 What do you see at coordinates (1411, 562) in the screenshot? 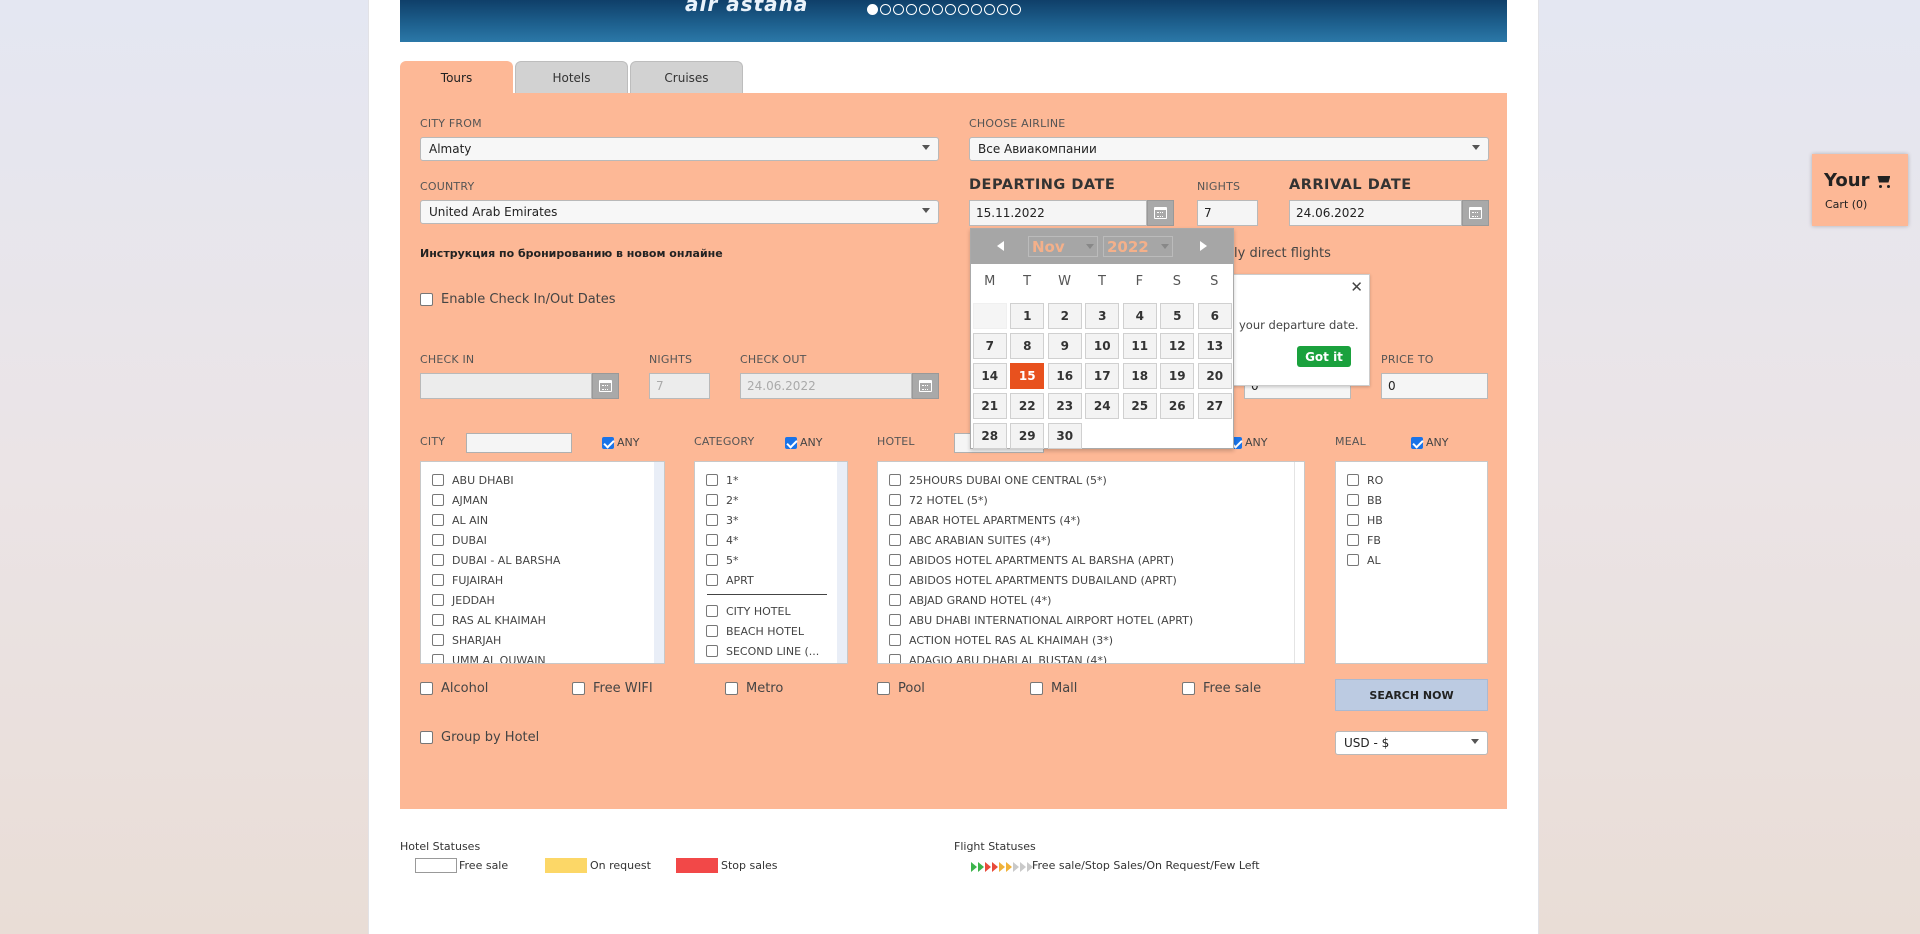
I see `meal-list: RO BB HB FB AL` at bounding box center [1411, 562].